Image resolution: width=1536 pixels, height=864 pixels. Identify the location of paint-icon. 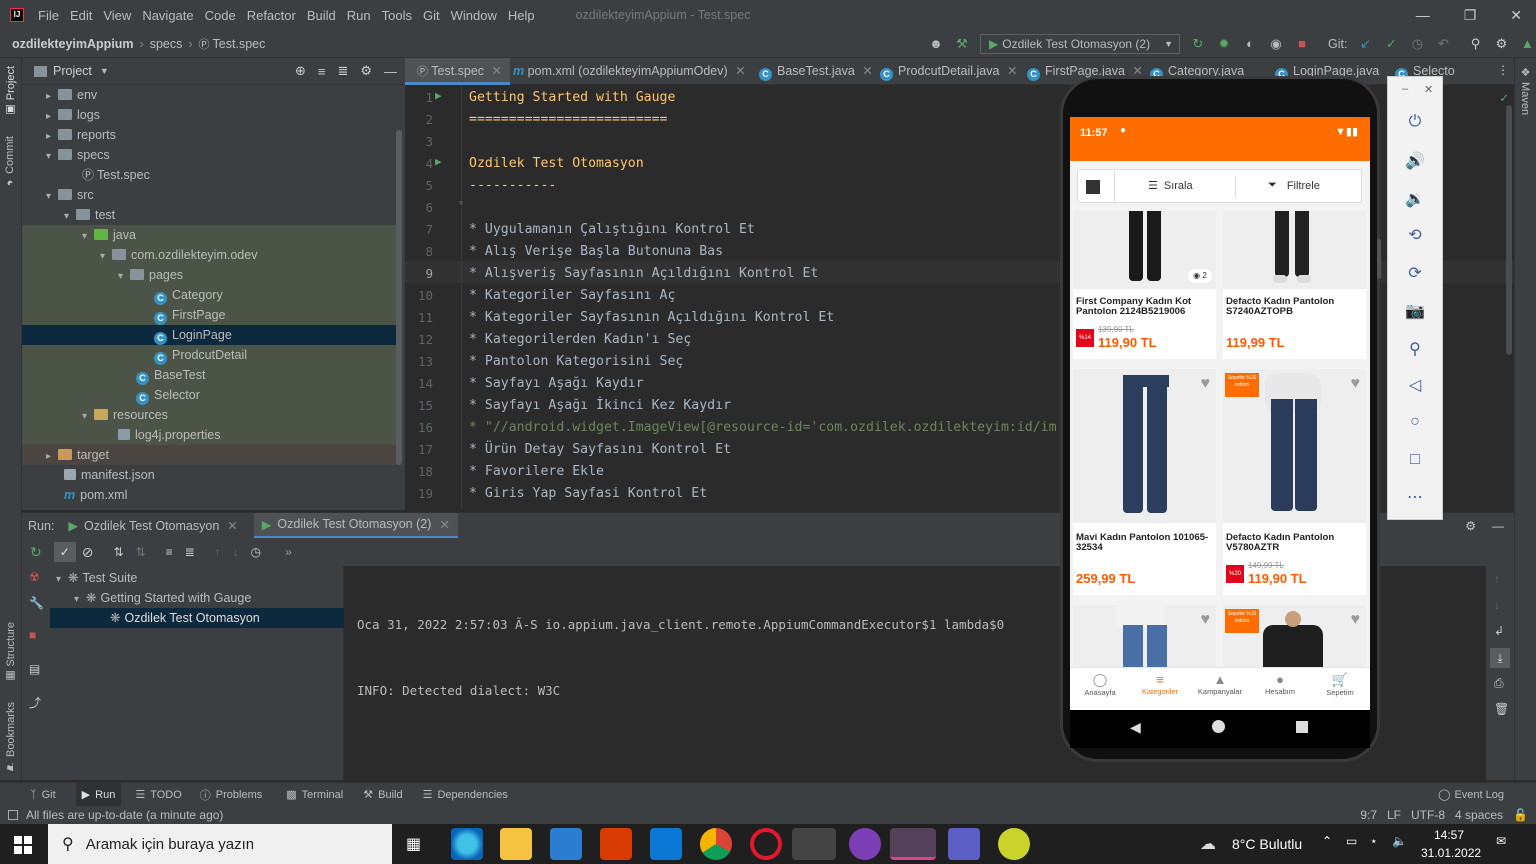
(1014, 844).